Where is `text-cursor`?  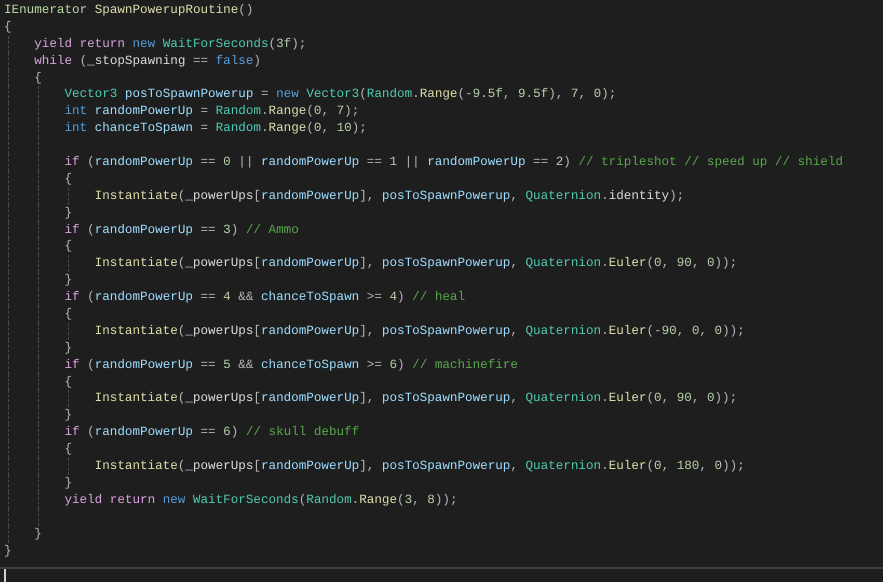
text-cursor is located at coordinates (5, 575).